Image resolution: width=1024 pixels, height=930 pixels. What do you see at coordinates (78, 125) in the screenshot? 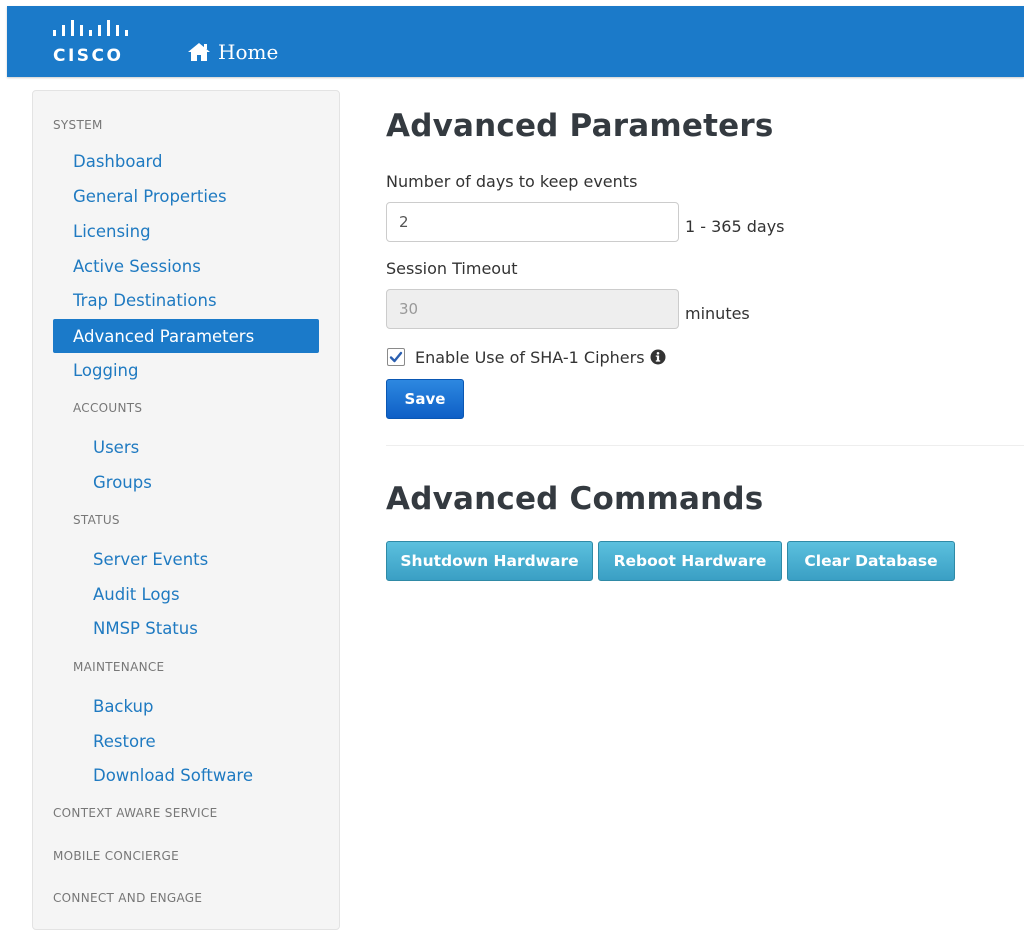
I see `sidebar-heading-system: SYSTEM` at bounding box center [78, 125].